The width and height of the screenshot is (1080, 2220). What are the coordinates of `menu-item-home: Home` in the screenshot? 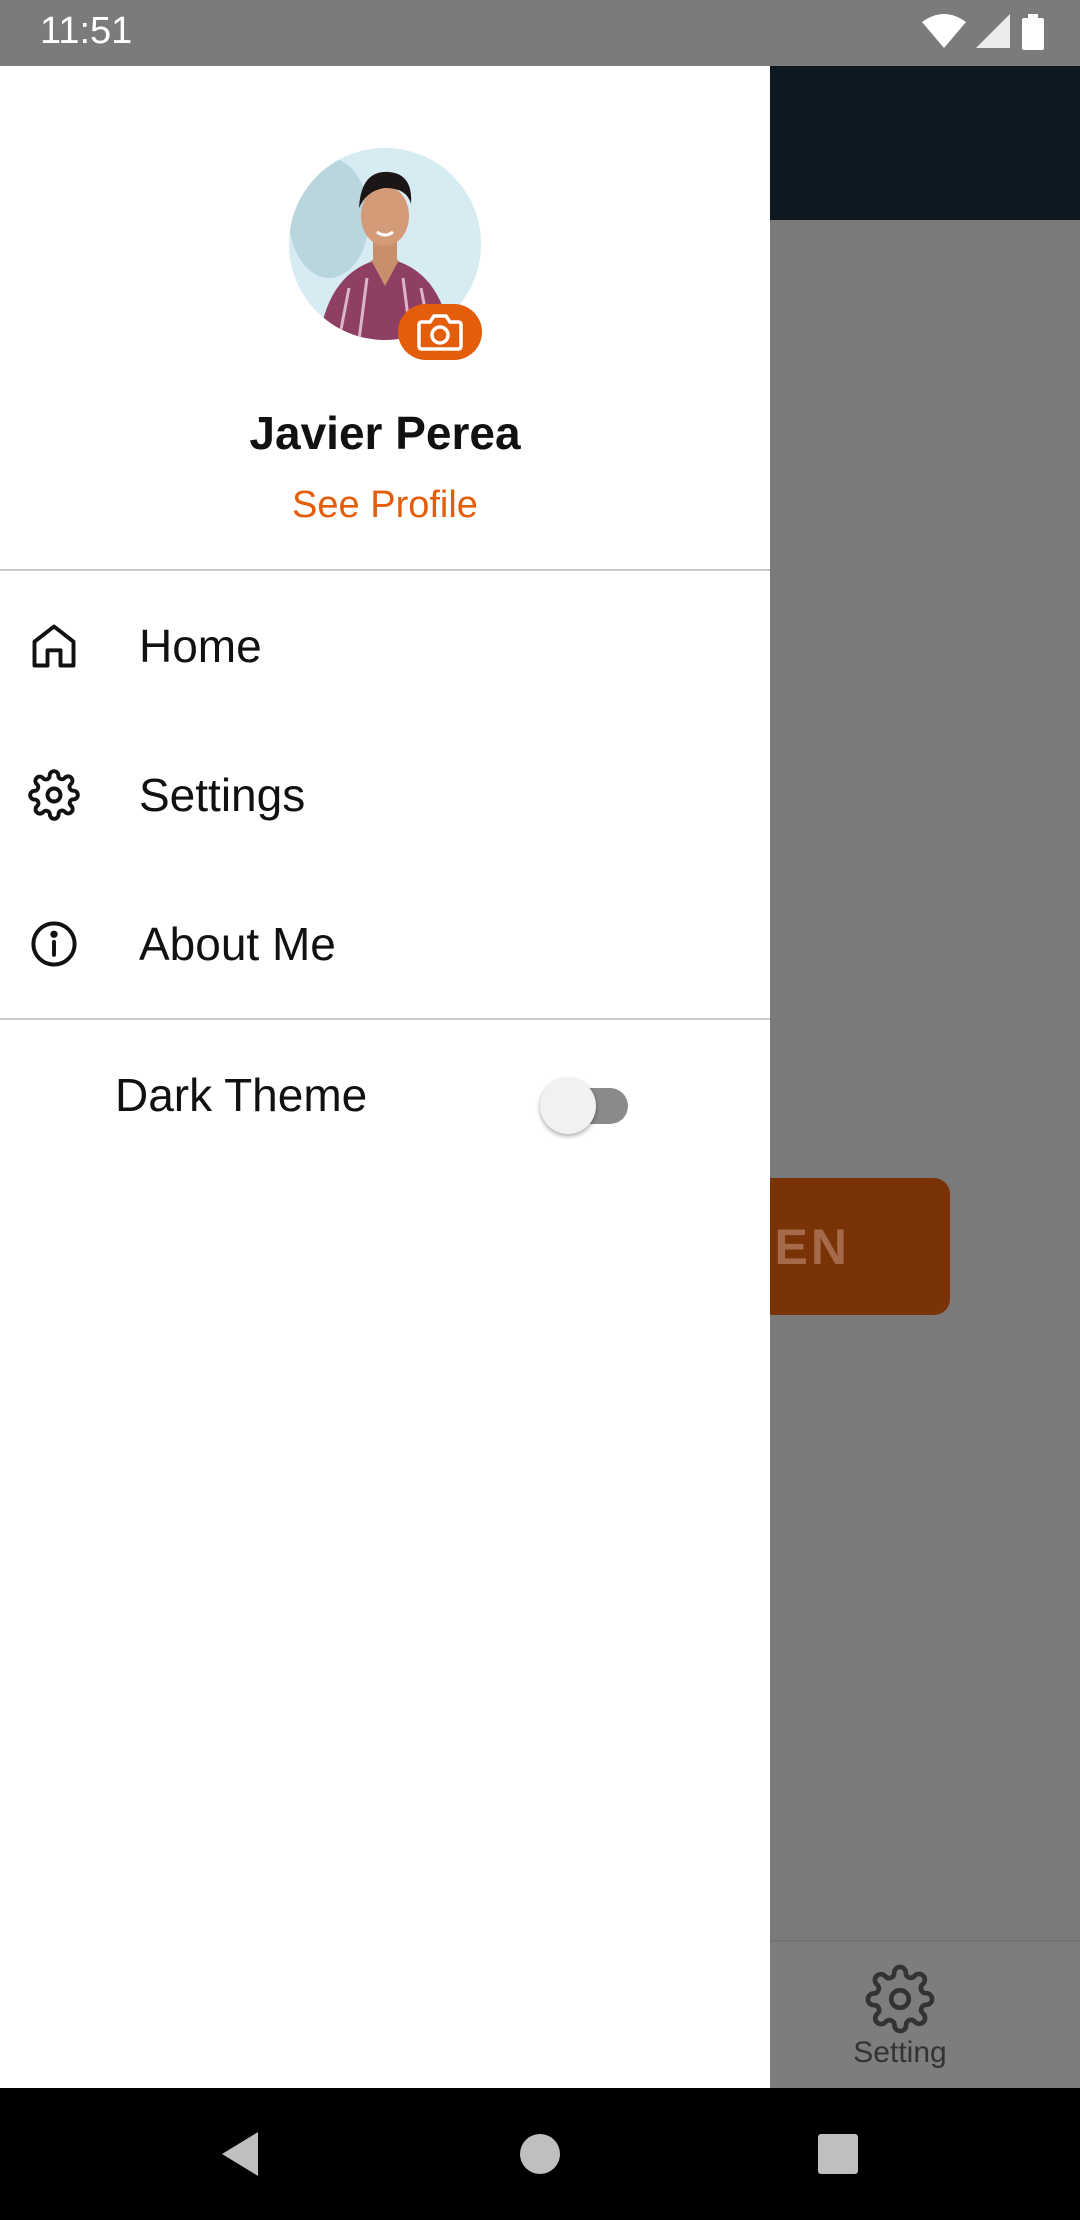 It's located at (385, 645).